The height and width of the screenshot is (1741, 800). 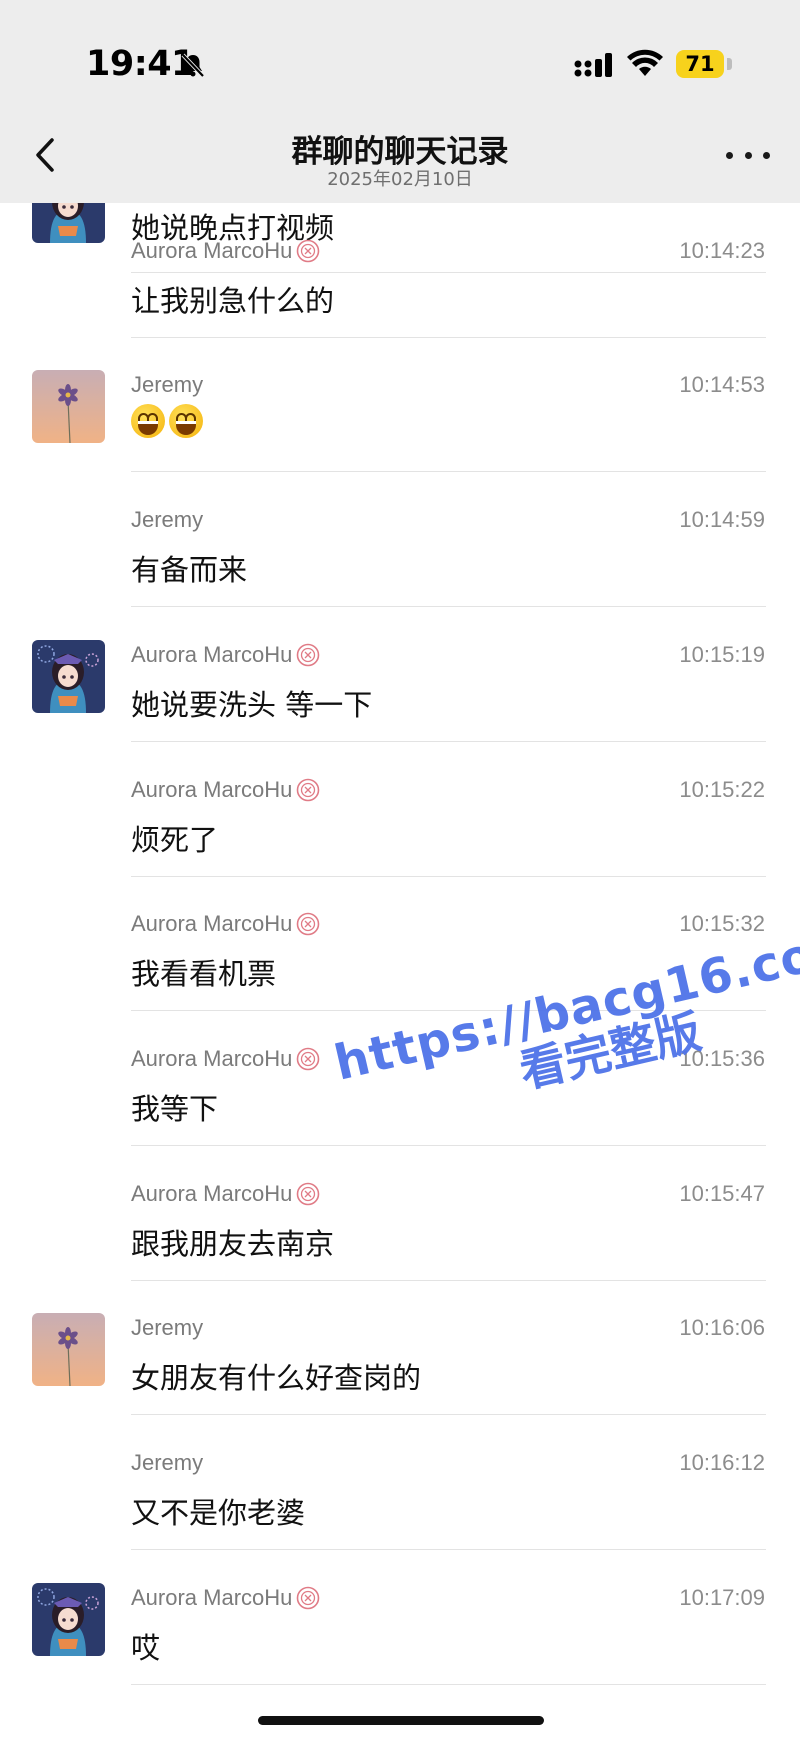 What do you see at coordinates (722, 520) in the screenshot?
I see `message-time: 10:14:59` at bounding box center [722, 520].